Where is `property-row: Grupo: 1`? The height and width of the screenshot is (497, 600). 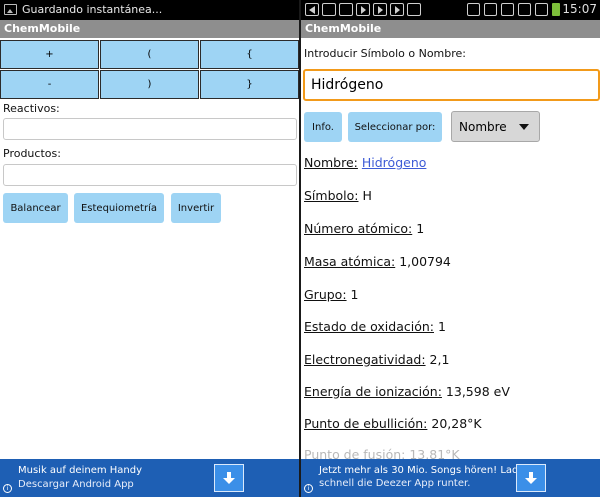 property-row: Grupo: 1 is located at coordinates (331, 294).